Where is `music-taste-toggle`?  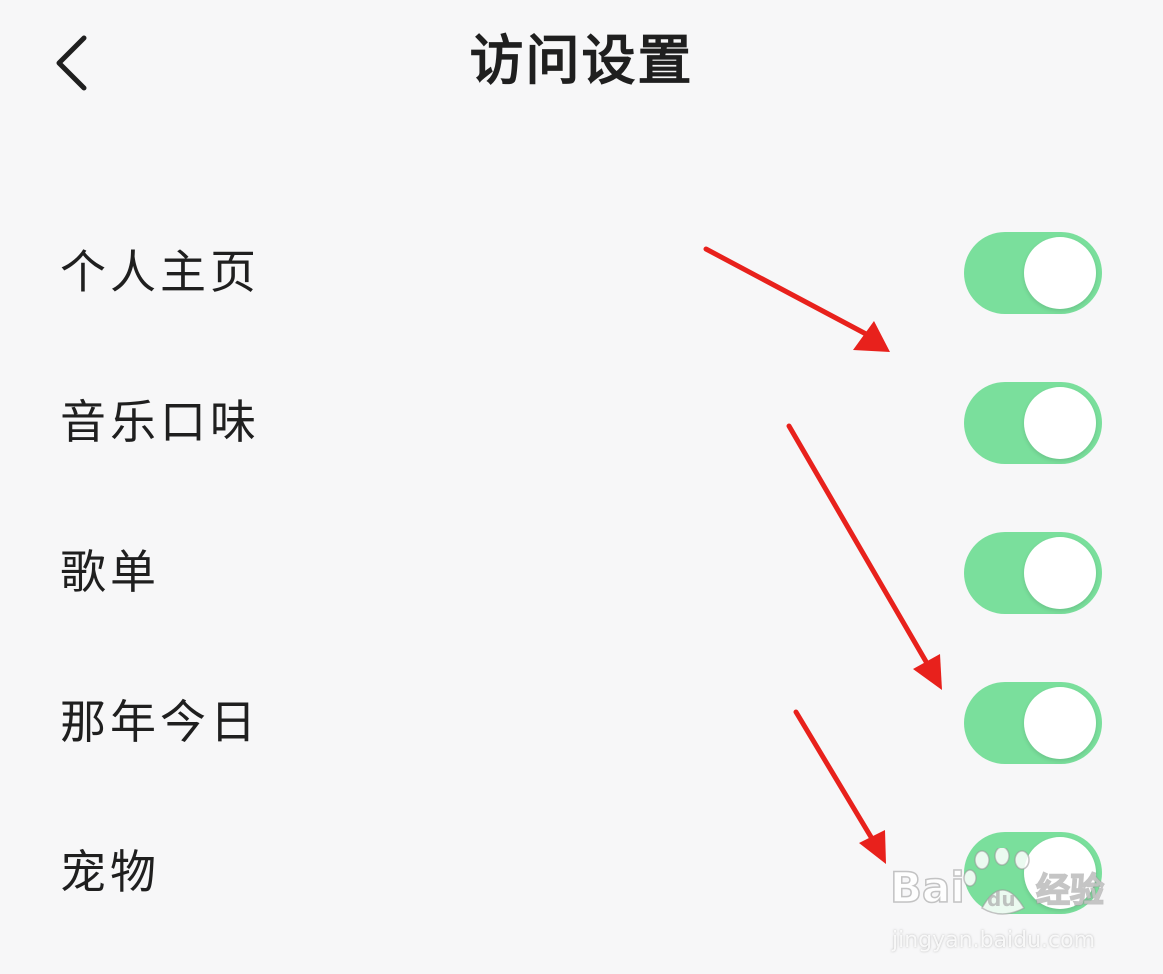
music-taste-toggle is located at coordinates (1033, 423).